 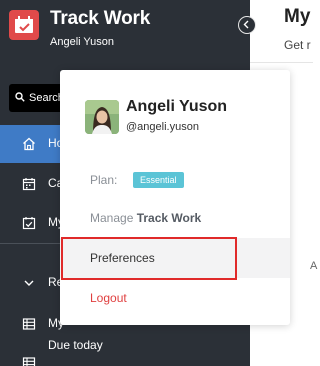 What do you see at coordinates (125, 352) in the screenshot?
I see `sidebar-item-due-today: Due today` at bounding box center [125, 352].